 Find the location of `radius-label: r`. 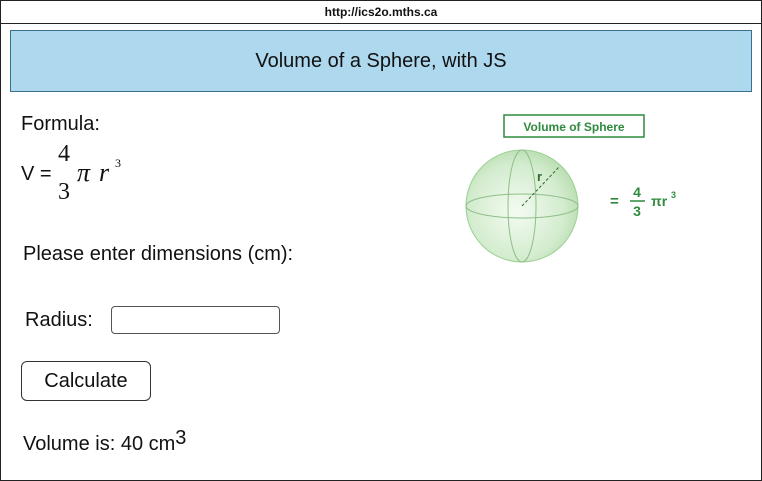

radius-label: r is located at coordinates (539, 176).